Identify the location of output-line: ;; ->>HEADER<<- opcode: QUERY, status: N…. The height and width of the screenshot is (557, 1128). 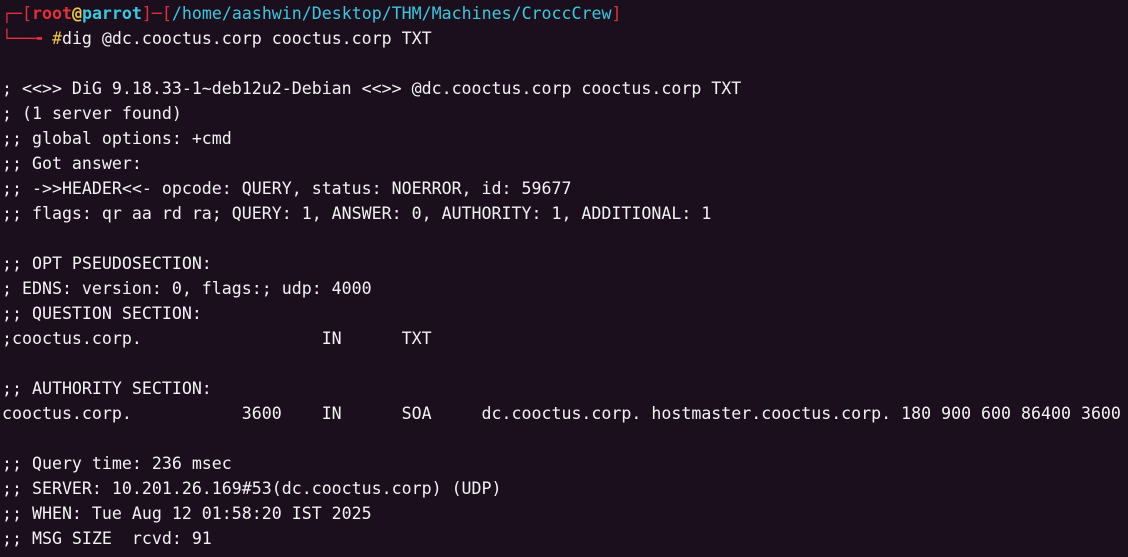
(287, 188).